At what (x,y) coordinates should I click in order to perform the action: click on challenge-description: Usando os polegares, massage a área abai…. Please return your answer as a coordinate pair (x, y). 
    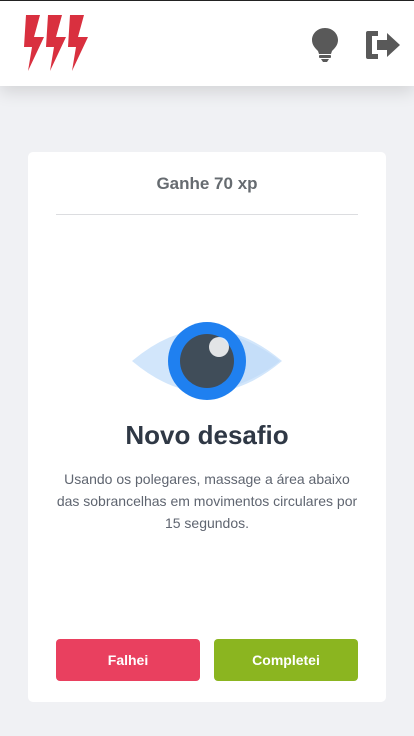
    Looking at the image, I should click on (207, 501).